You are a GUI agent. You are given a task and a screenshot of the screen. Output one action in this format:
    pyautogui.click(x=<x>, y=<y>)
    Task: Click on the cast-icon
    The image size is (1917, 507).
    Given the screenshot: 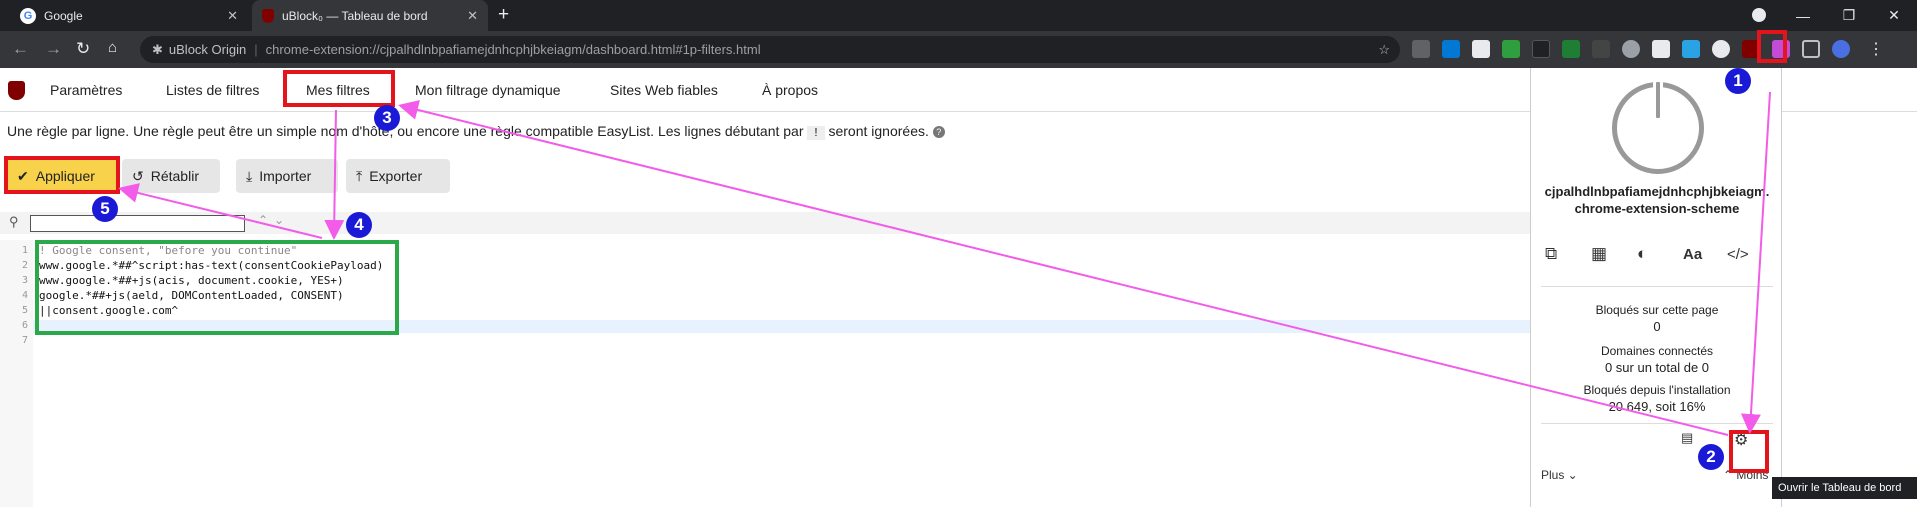 What is the action you would take?
    pyautogui.click(x=1811, y=49)
    